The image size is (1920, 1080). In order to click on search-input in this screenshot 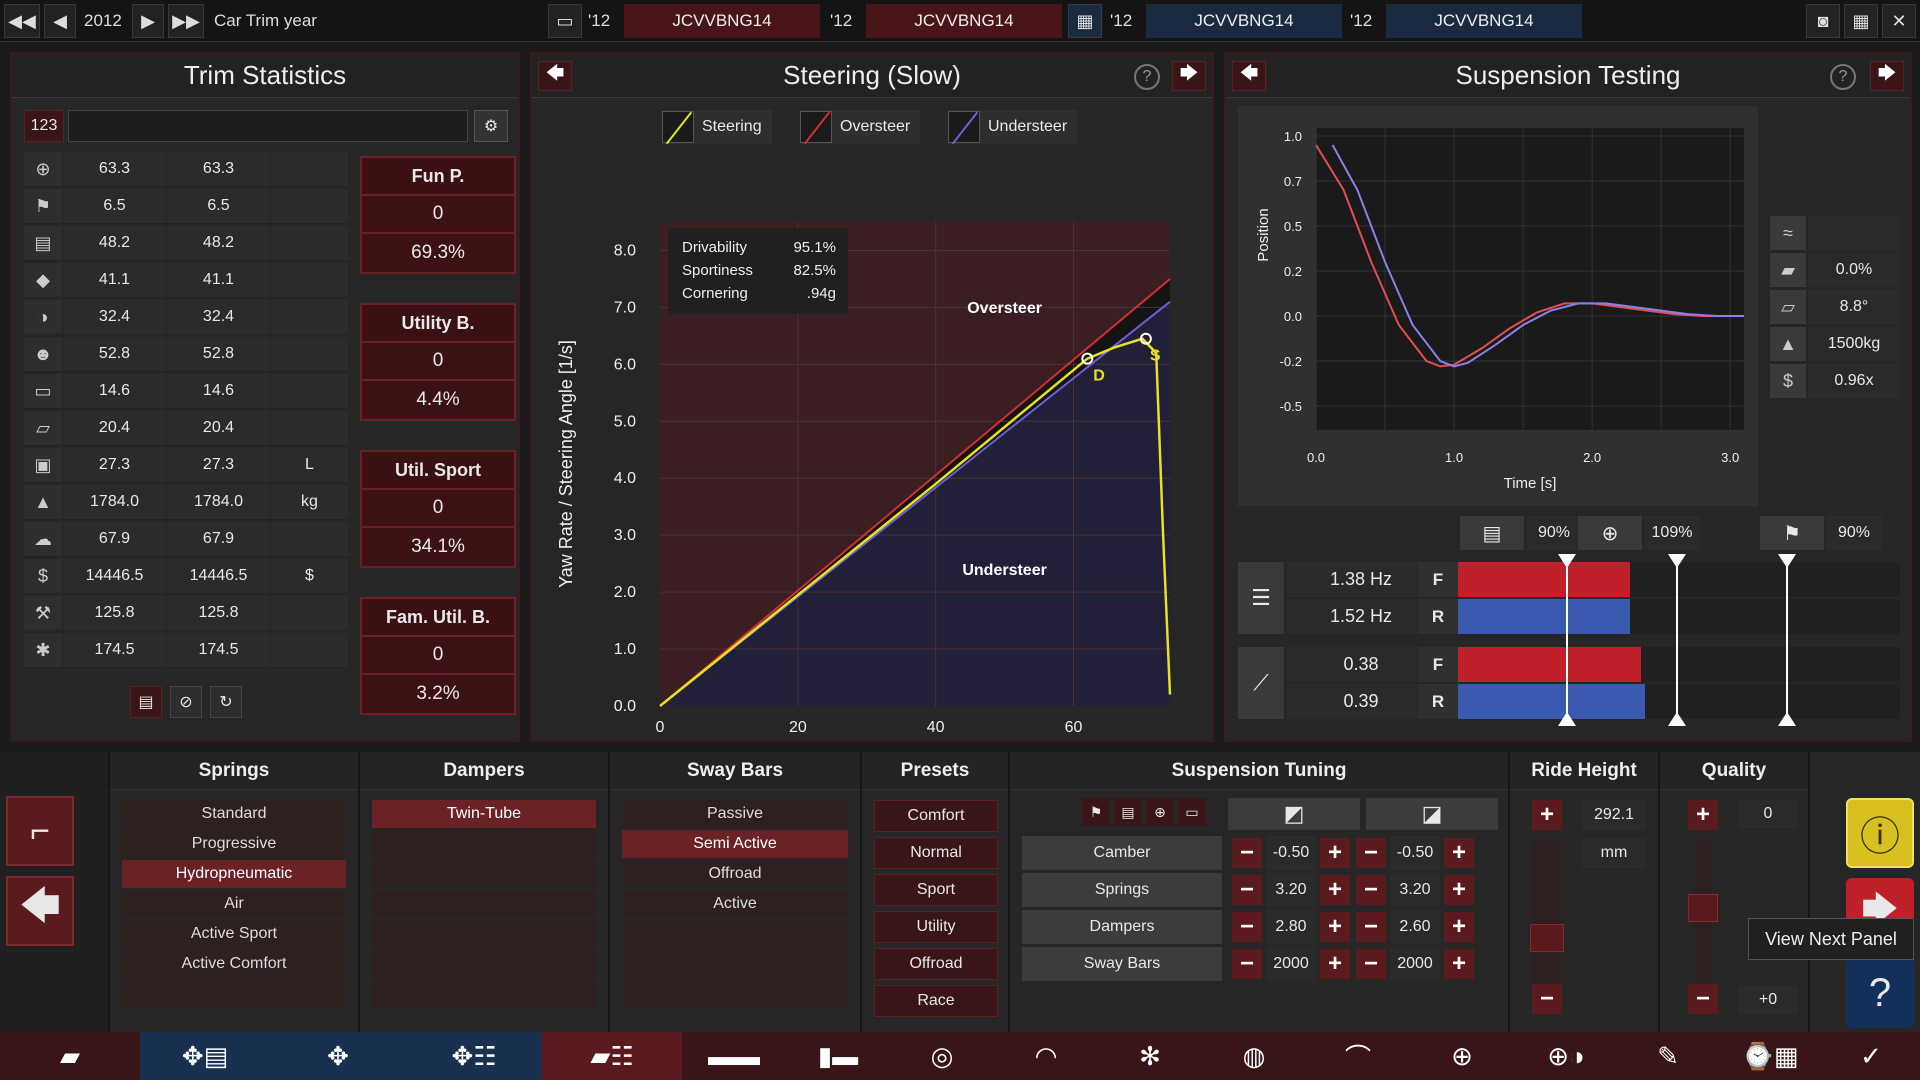, I will do `click(268, 126)`.